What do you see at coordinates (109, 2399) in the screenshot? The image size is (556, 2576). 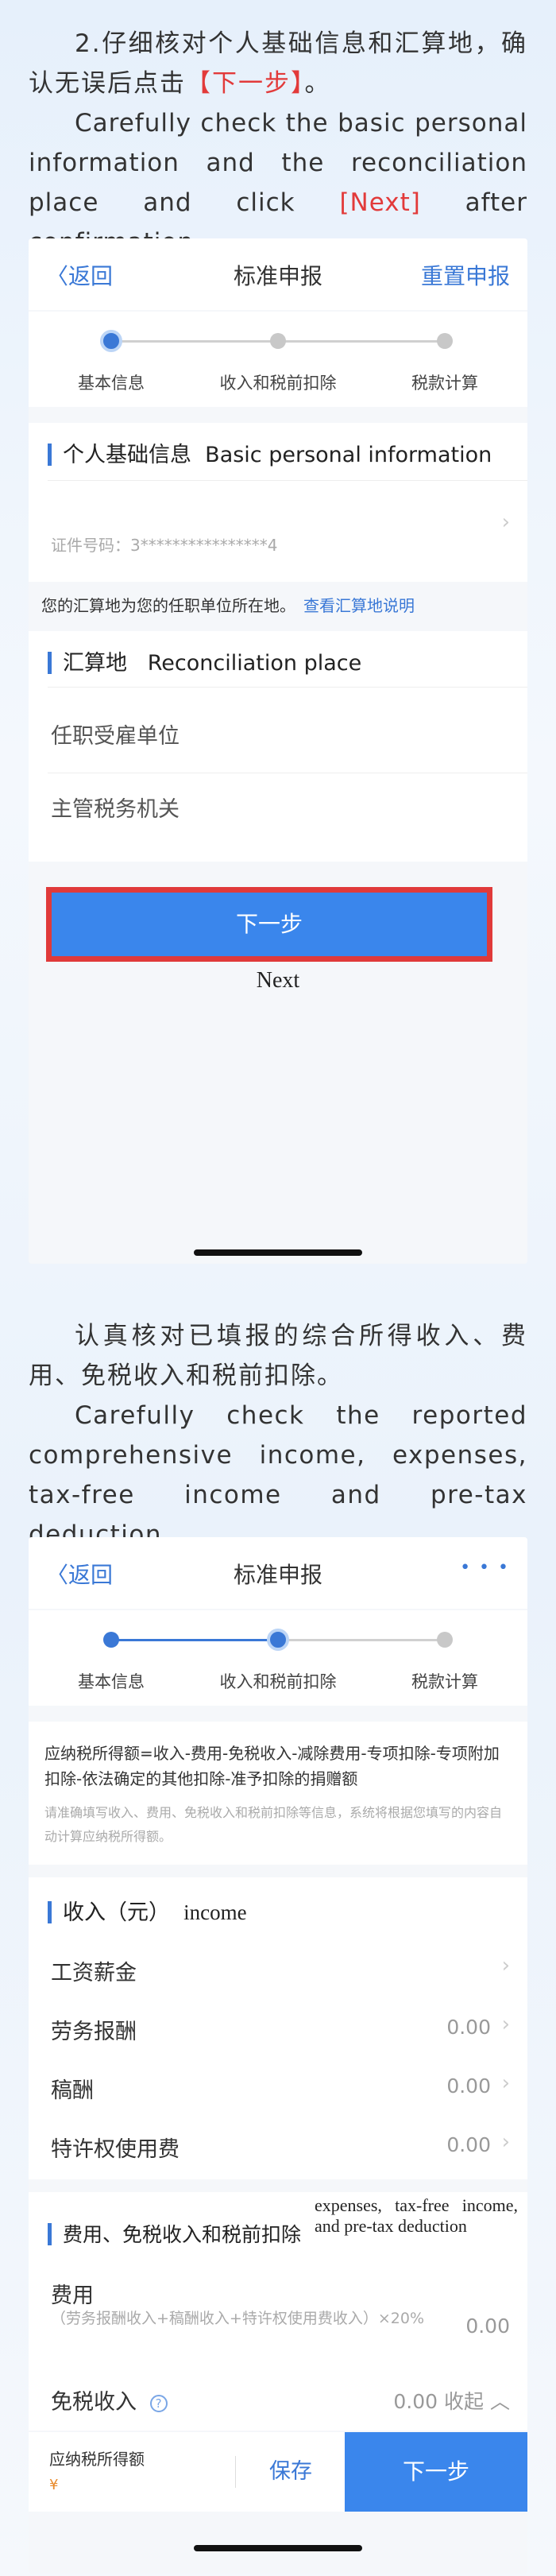 I see `taxfree-label: 免税收入 ?` at bounding box center [109, 2399].